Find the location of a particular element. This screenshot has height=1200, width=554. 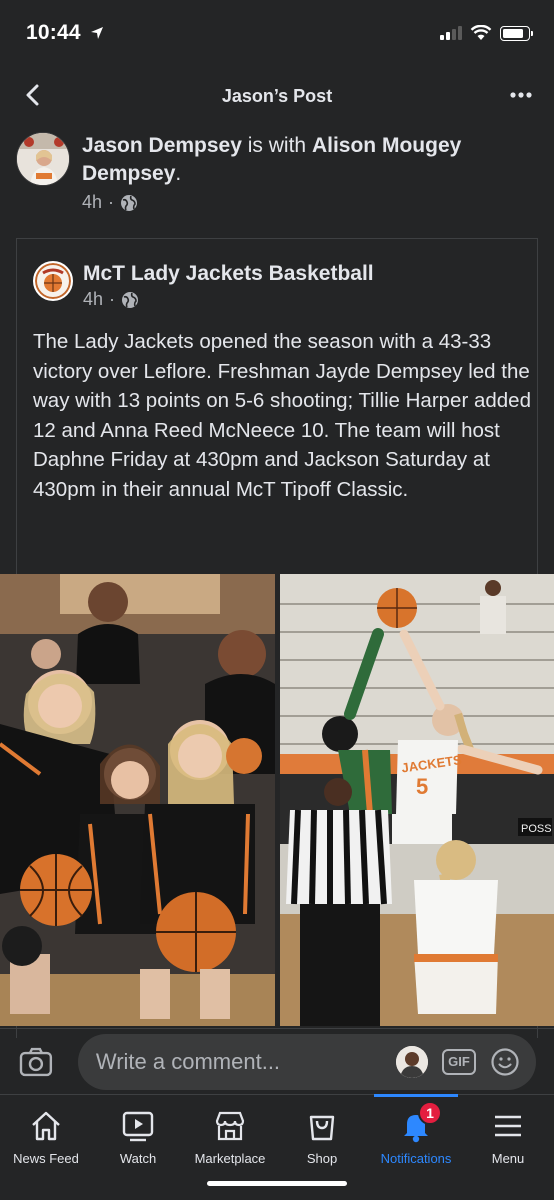

home-icon is located at coordinates (46, 1126).